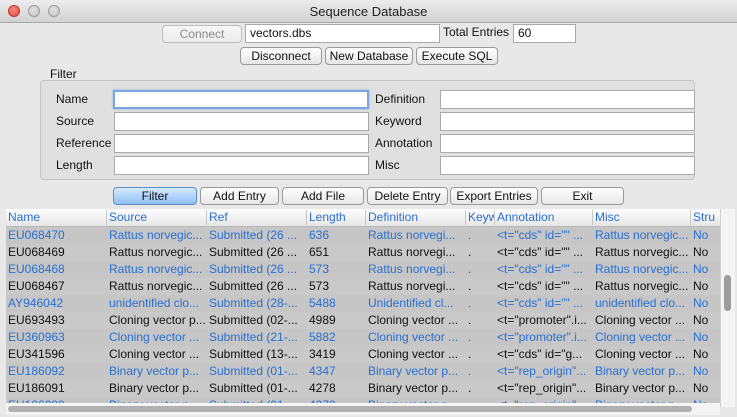  I want to click on disconnect-button: Disconnect, so click(281, 56).